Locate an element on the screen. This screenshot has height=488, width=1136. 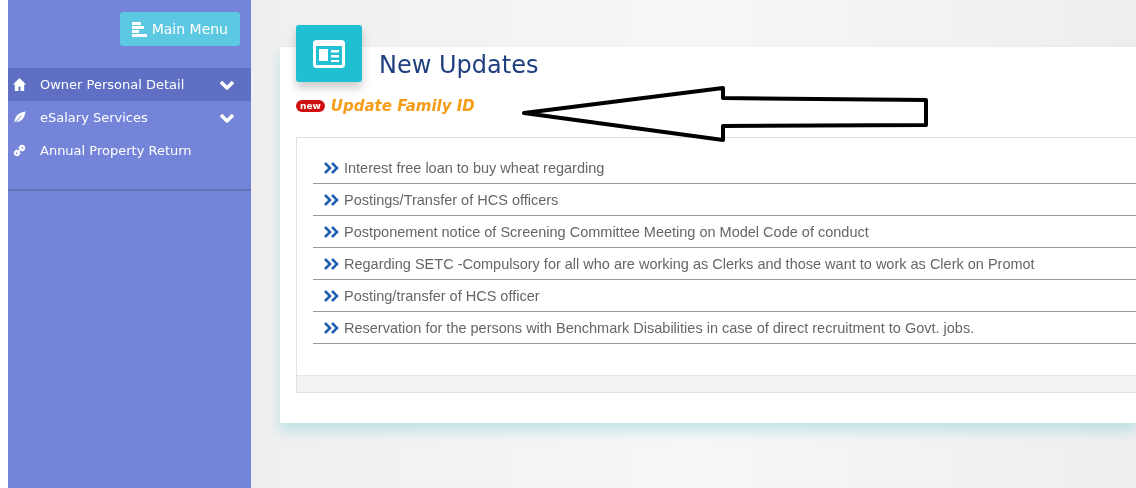
update-link: Interest free loan to buy wheat regarding is located at coordinates (474, 167).